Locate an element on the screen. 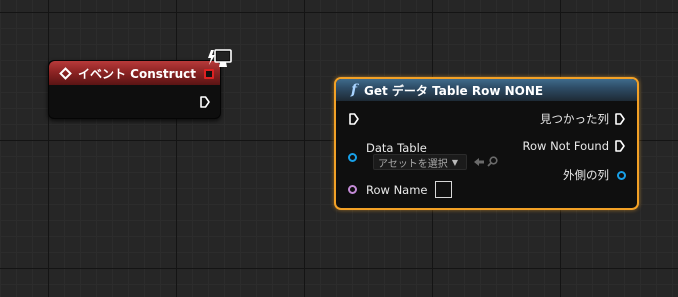 The height and width of the screenshot is (297, 678). name-pin-icon is located at coordinates (352, 189).